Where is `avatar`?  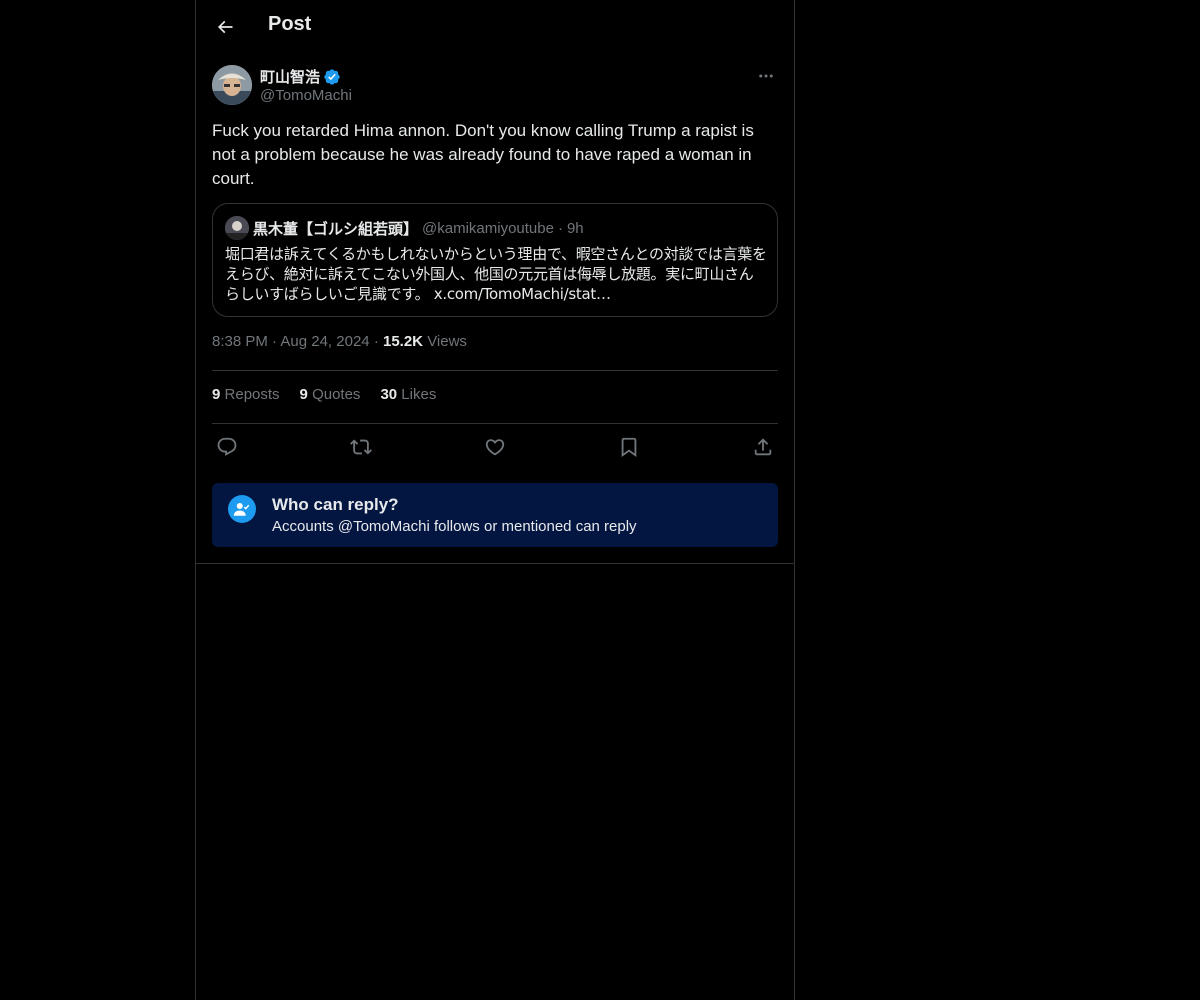 avatar is located at coordinates (232, 85).